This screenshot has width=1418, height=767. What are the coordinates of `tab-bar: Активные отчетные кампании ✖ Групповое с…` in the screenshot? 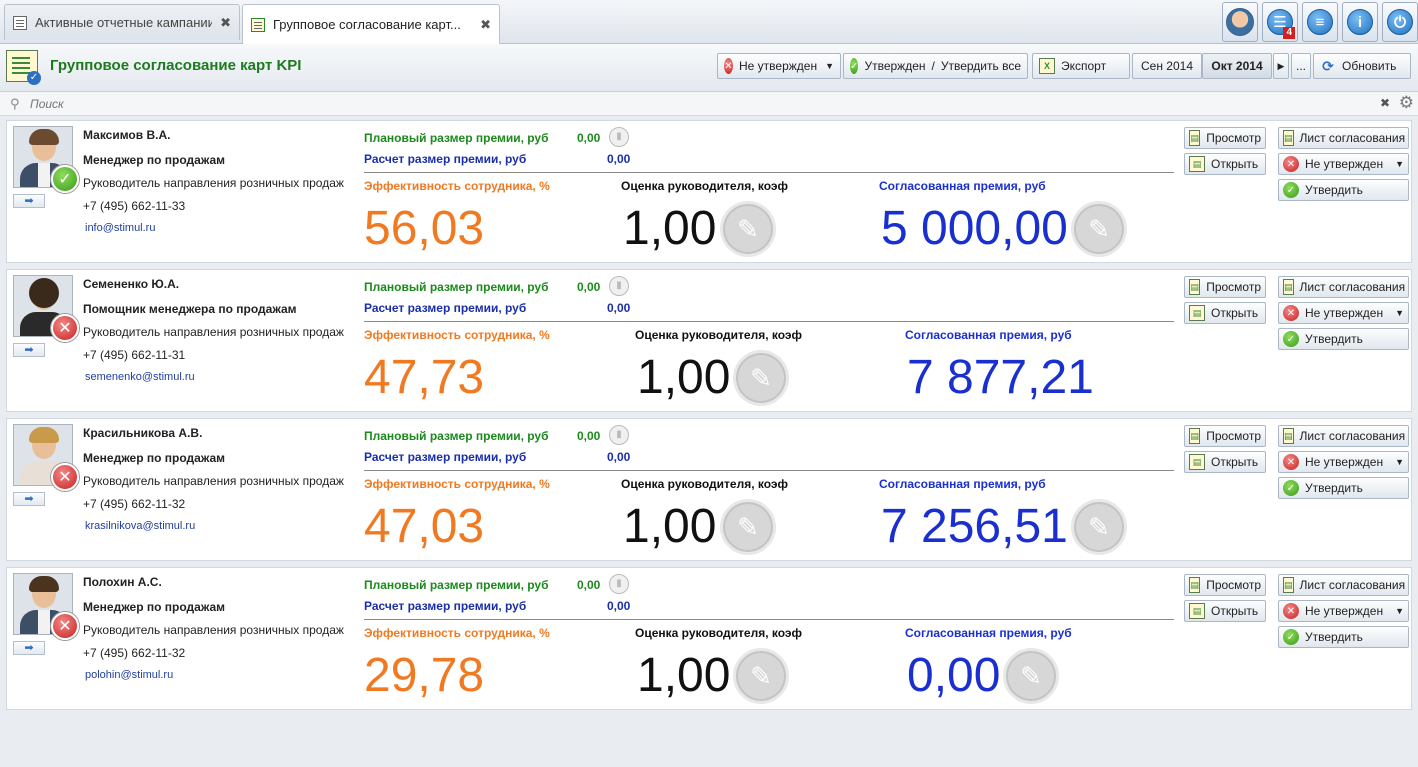 It's located at (709, 22).